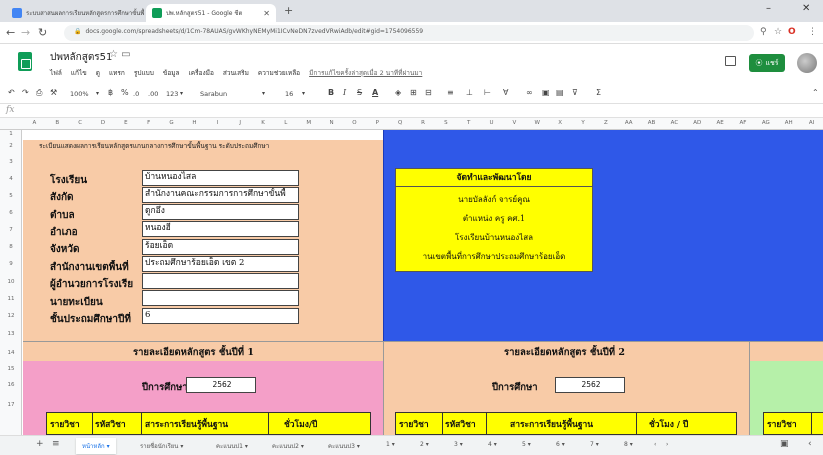  What do you see at coordinates (81, 57) in the screenshot?
I see `document-title: ปพหลักสูตร51` at bounding box center [81, 57].